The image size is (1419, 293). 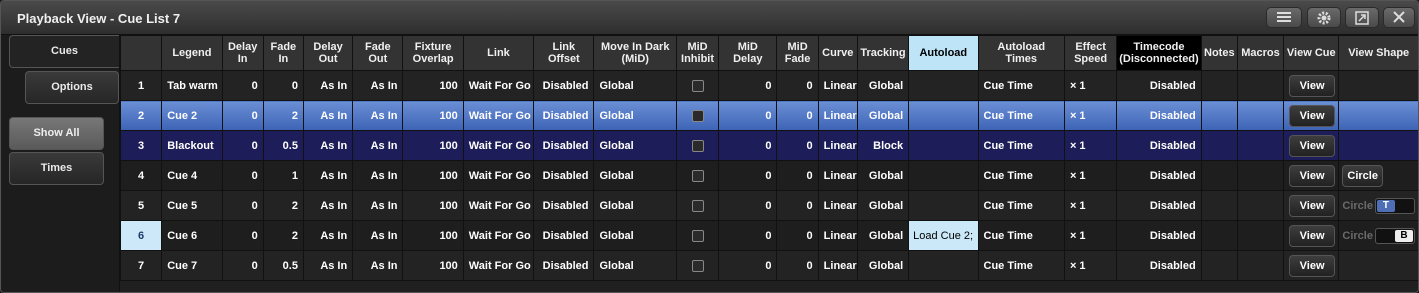 I want to click on column-header-autoload: Autoload, so click(x=943, y=53).